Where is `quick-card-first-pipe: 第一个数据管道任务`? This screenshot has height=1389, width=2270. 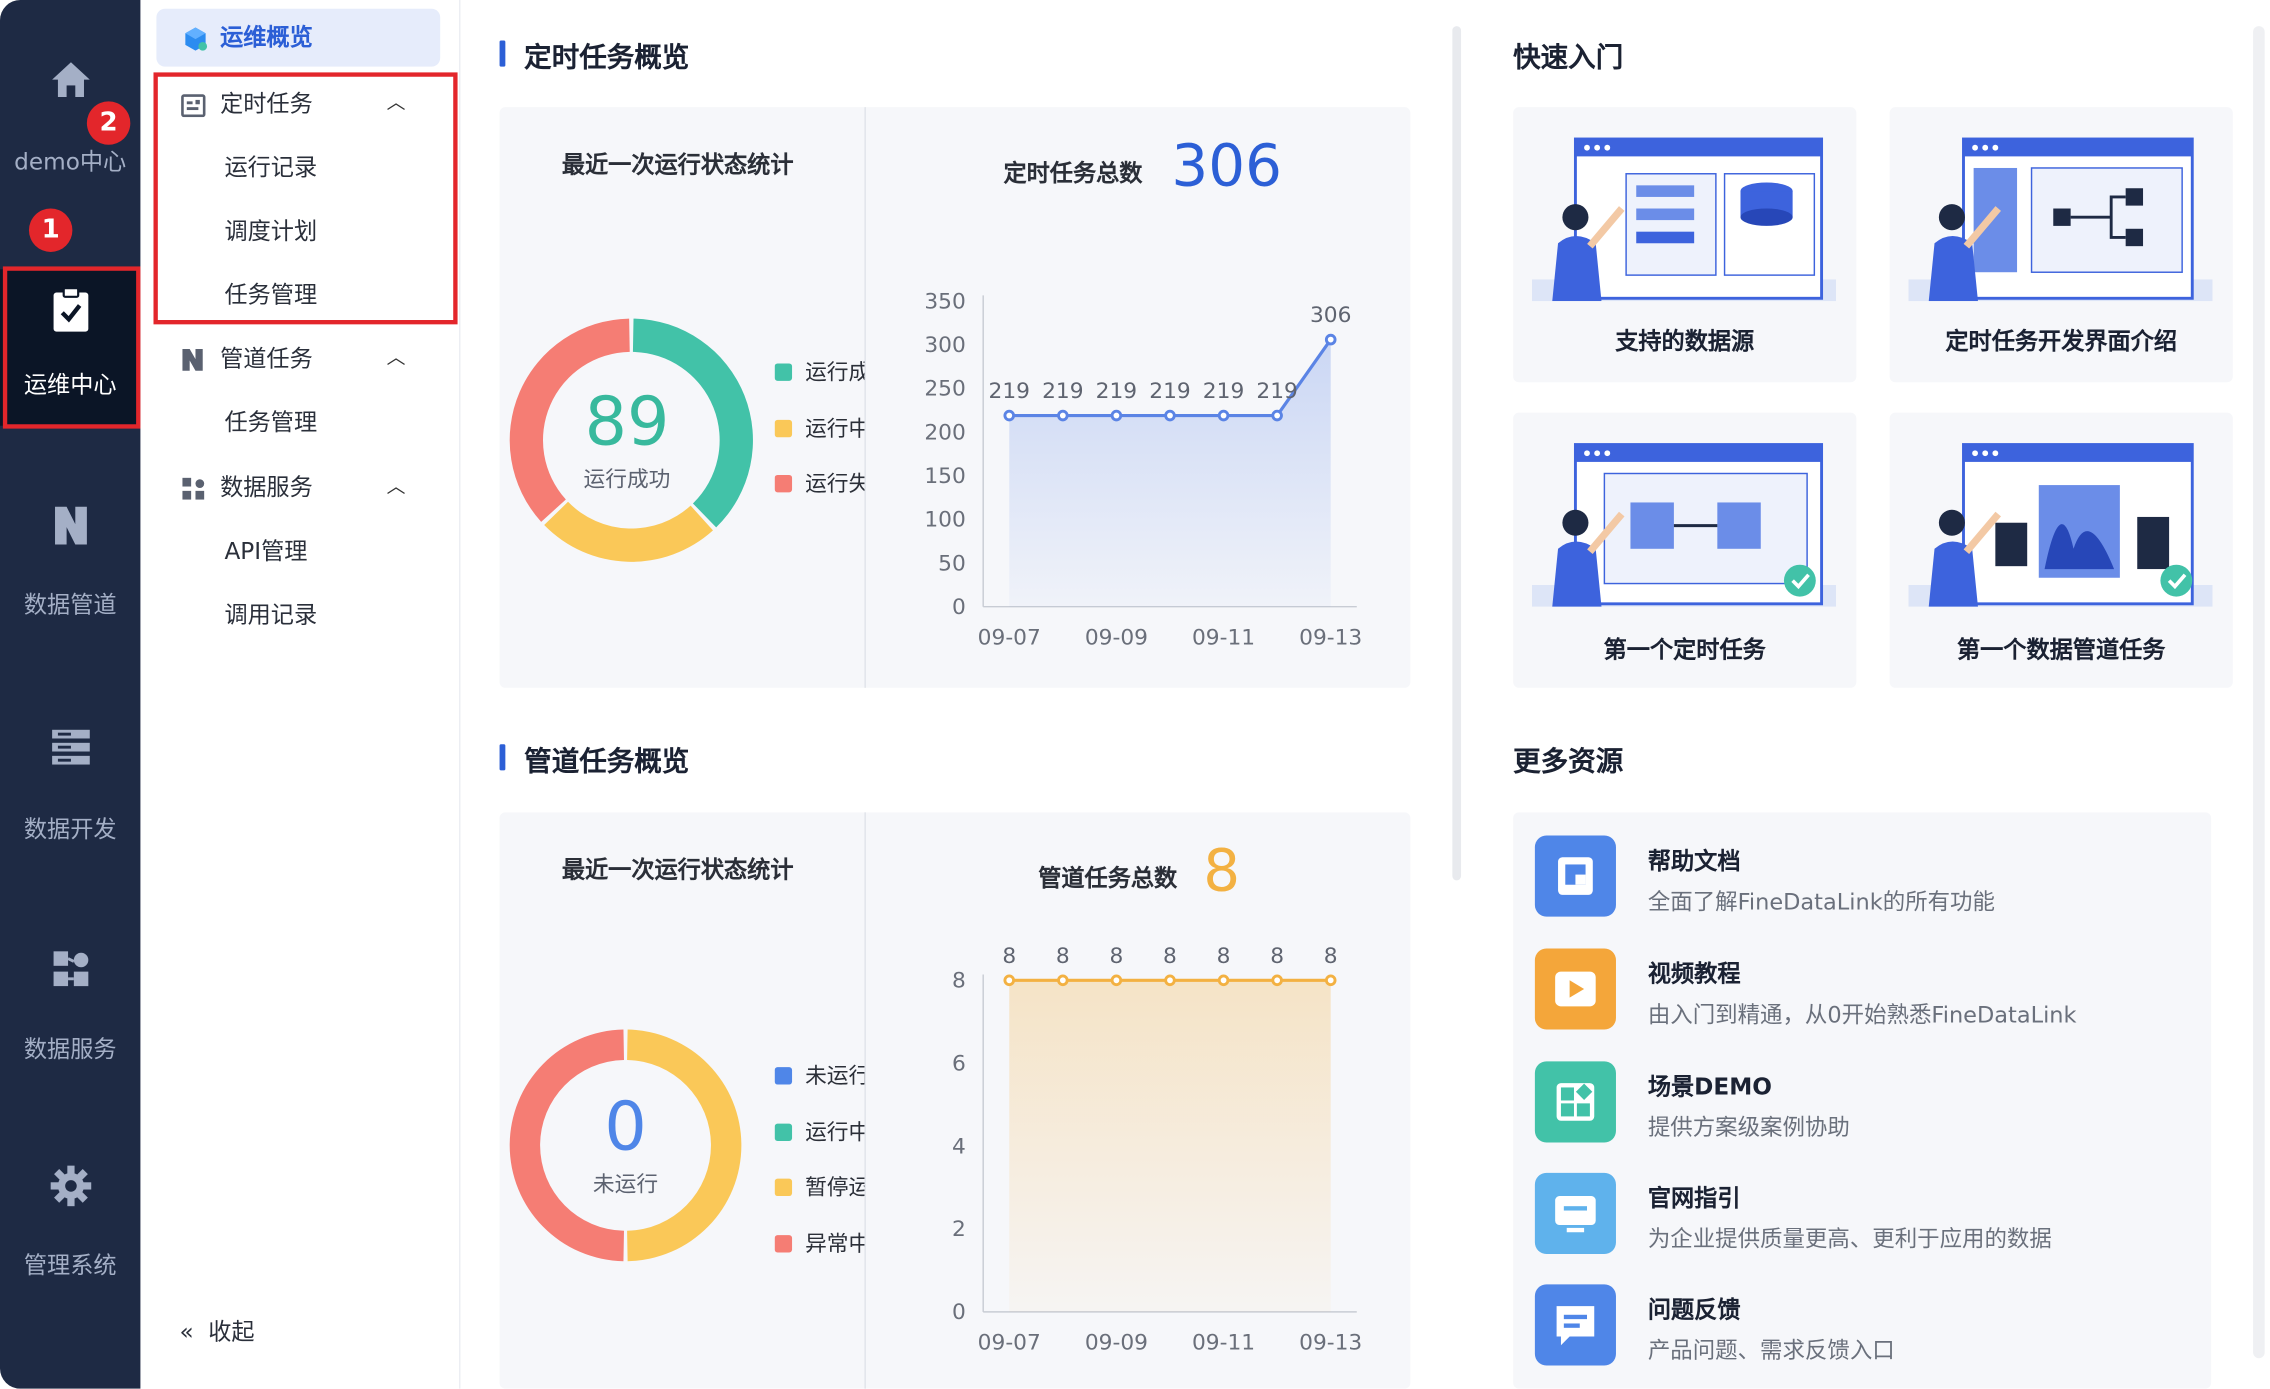 quick-card-first-pipe: 第一个数据管道任务 is located at coordinates (2061, 550).